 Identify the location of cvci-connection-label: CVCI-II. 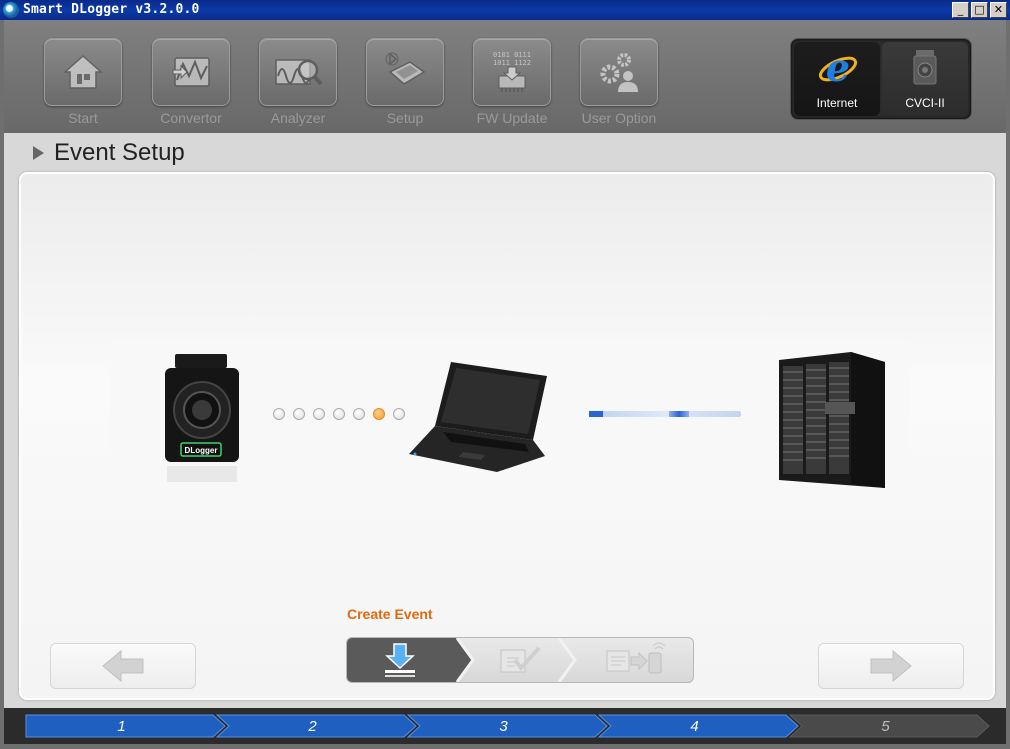
(925, 103).